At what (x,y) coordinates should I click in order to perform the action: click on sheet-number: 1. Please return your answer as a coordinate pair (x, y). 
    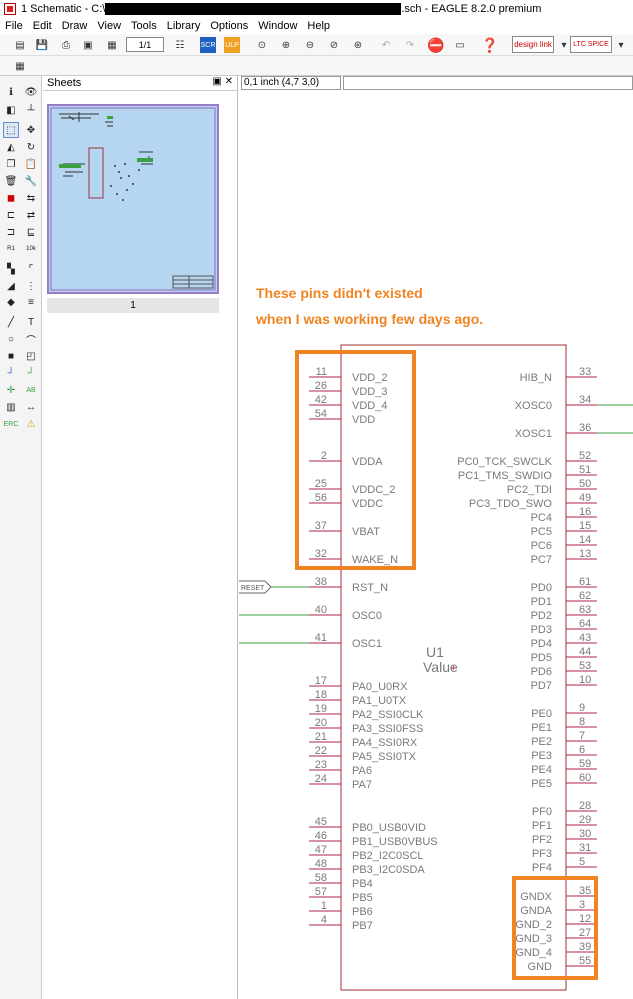
    Looking at the image, I should click on (133, 305).